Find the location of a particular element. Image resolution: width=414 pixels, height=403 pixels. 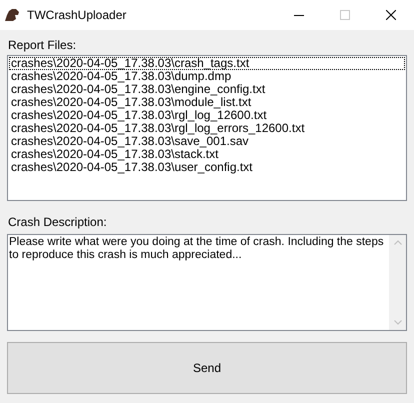

file-list-item: crashes\2020-04-05_17.38.03\dump.dmp is located at coordinates (207, 76).